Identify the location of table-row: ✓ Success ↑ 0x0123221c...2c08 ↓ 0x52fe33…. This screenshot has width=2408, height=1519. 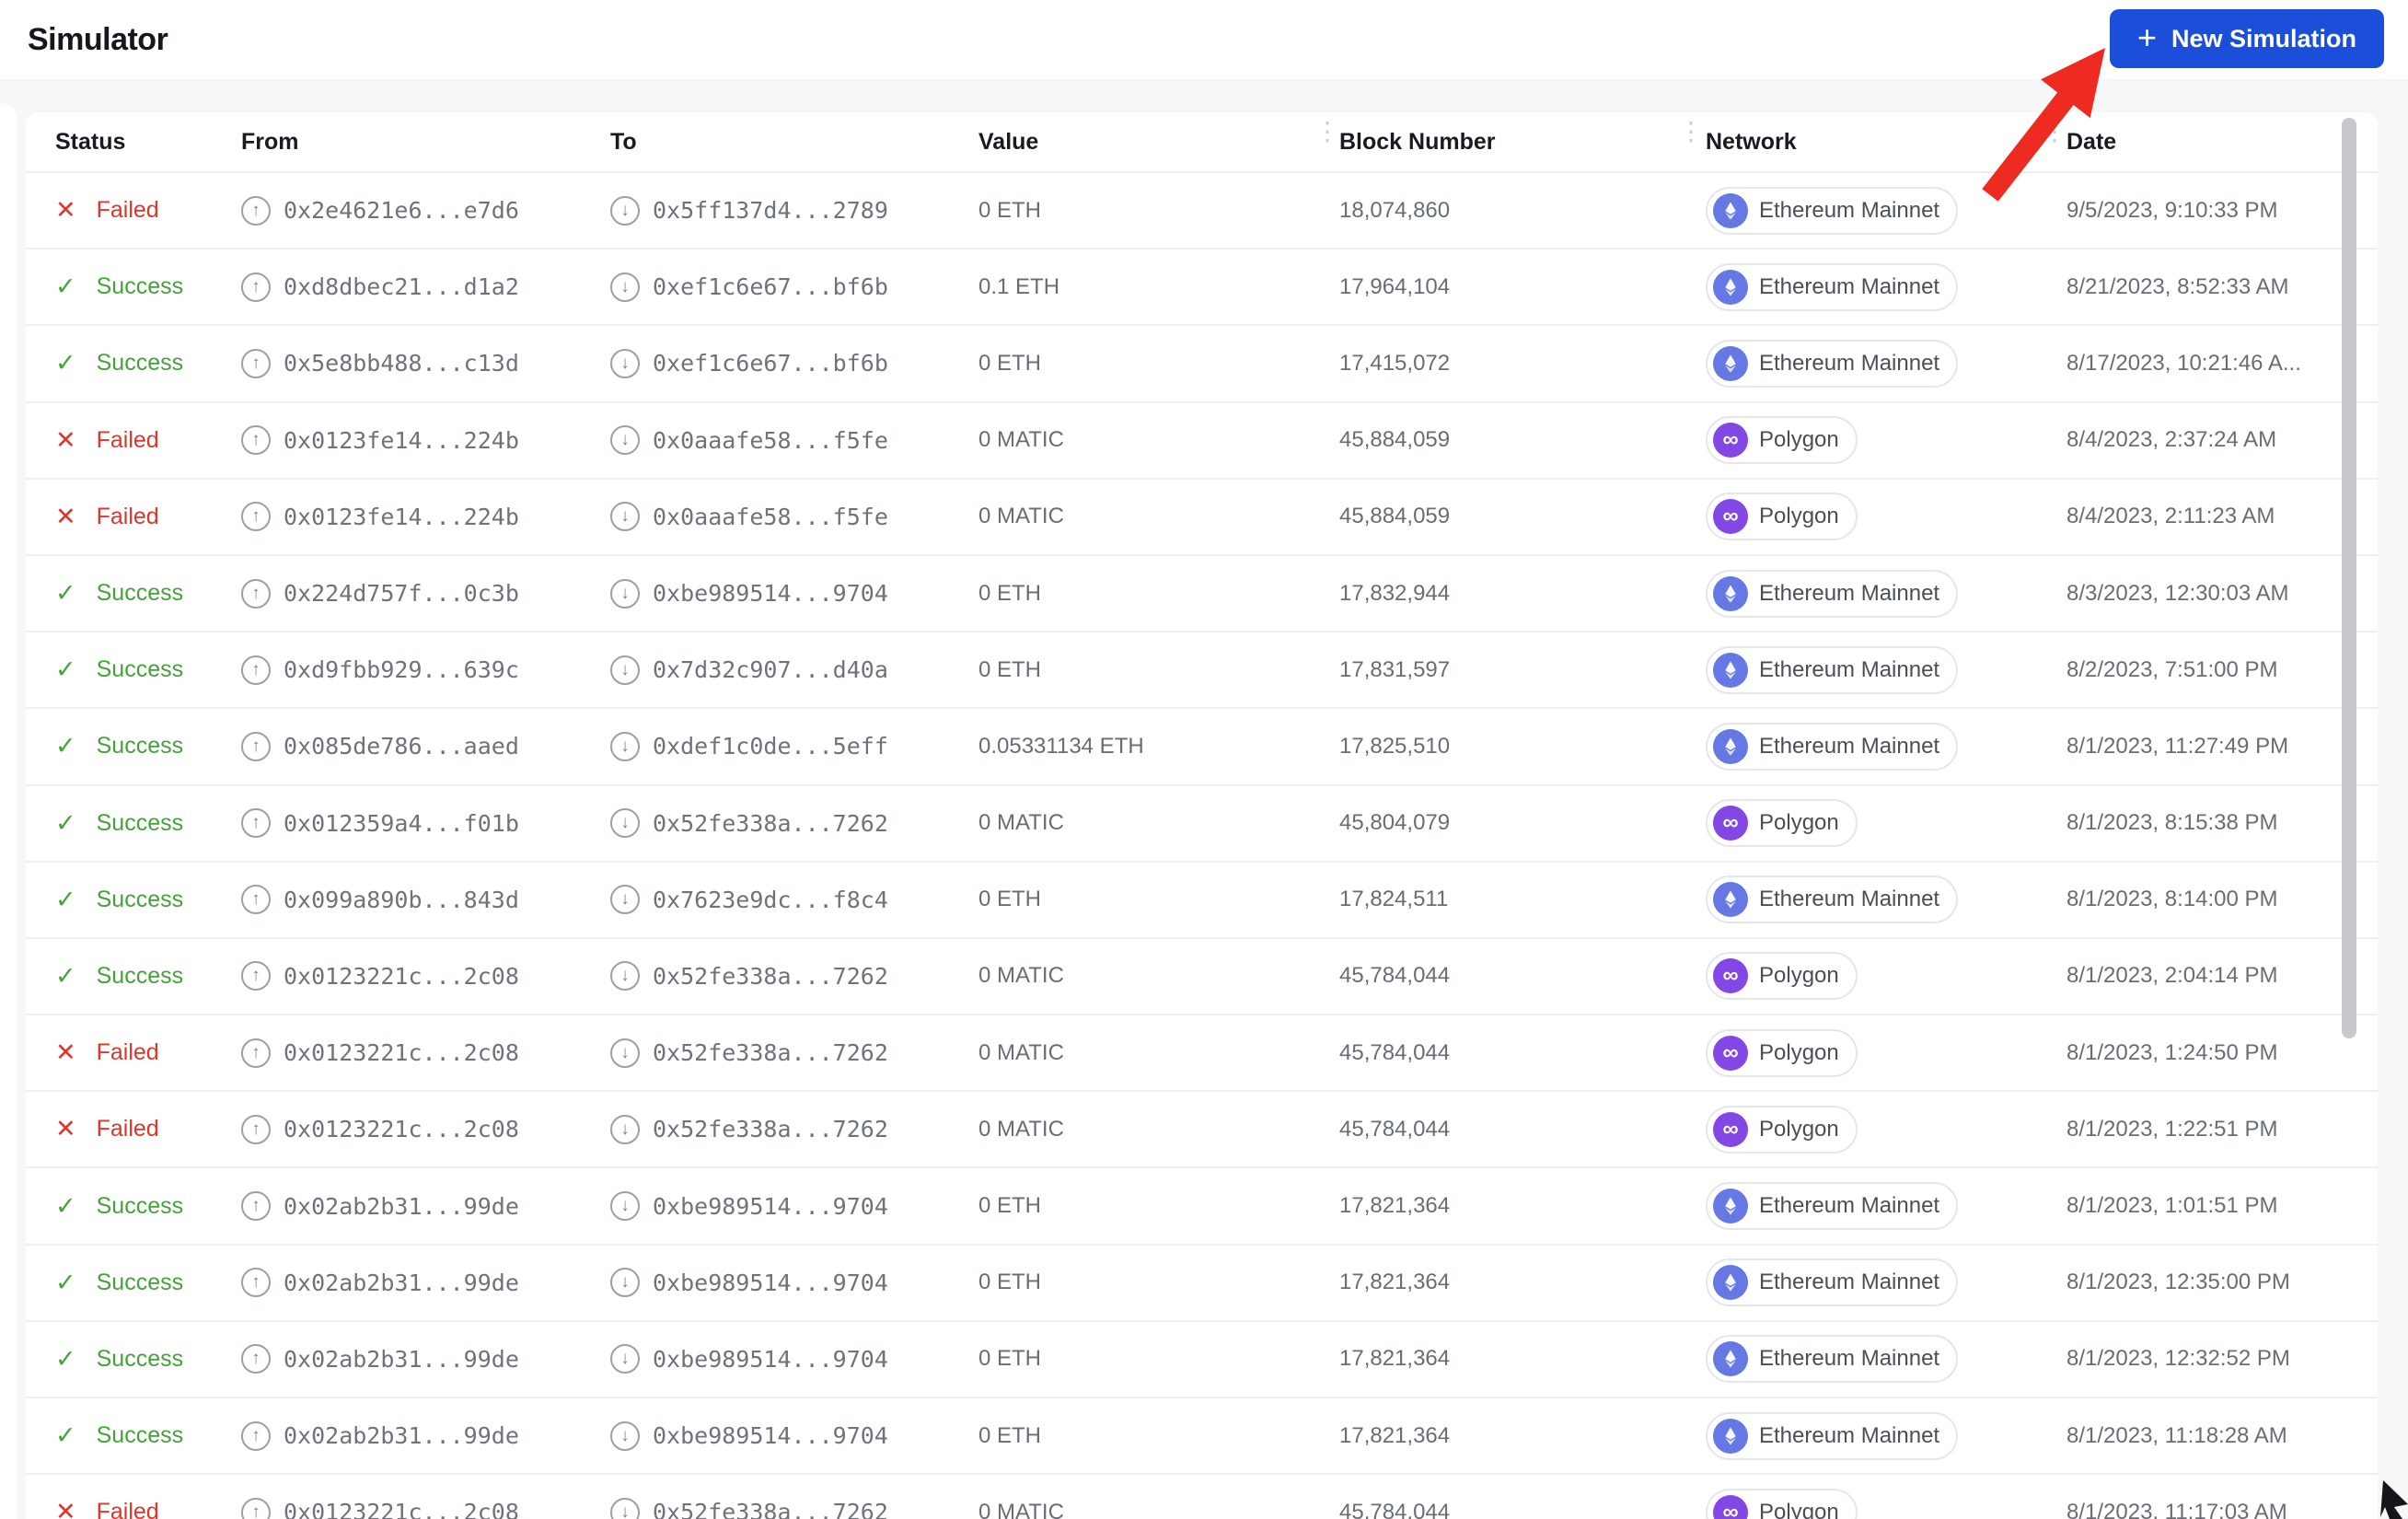
(1202, 977).